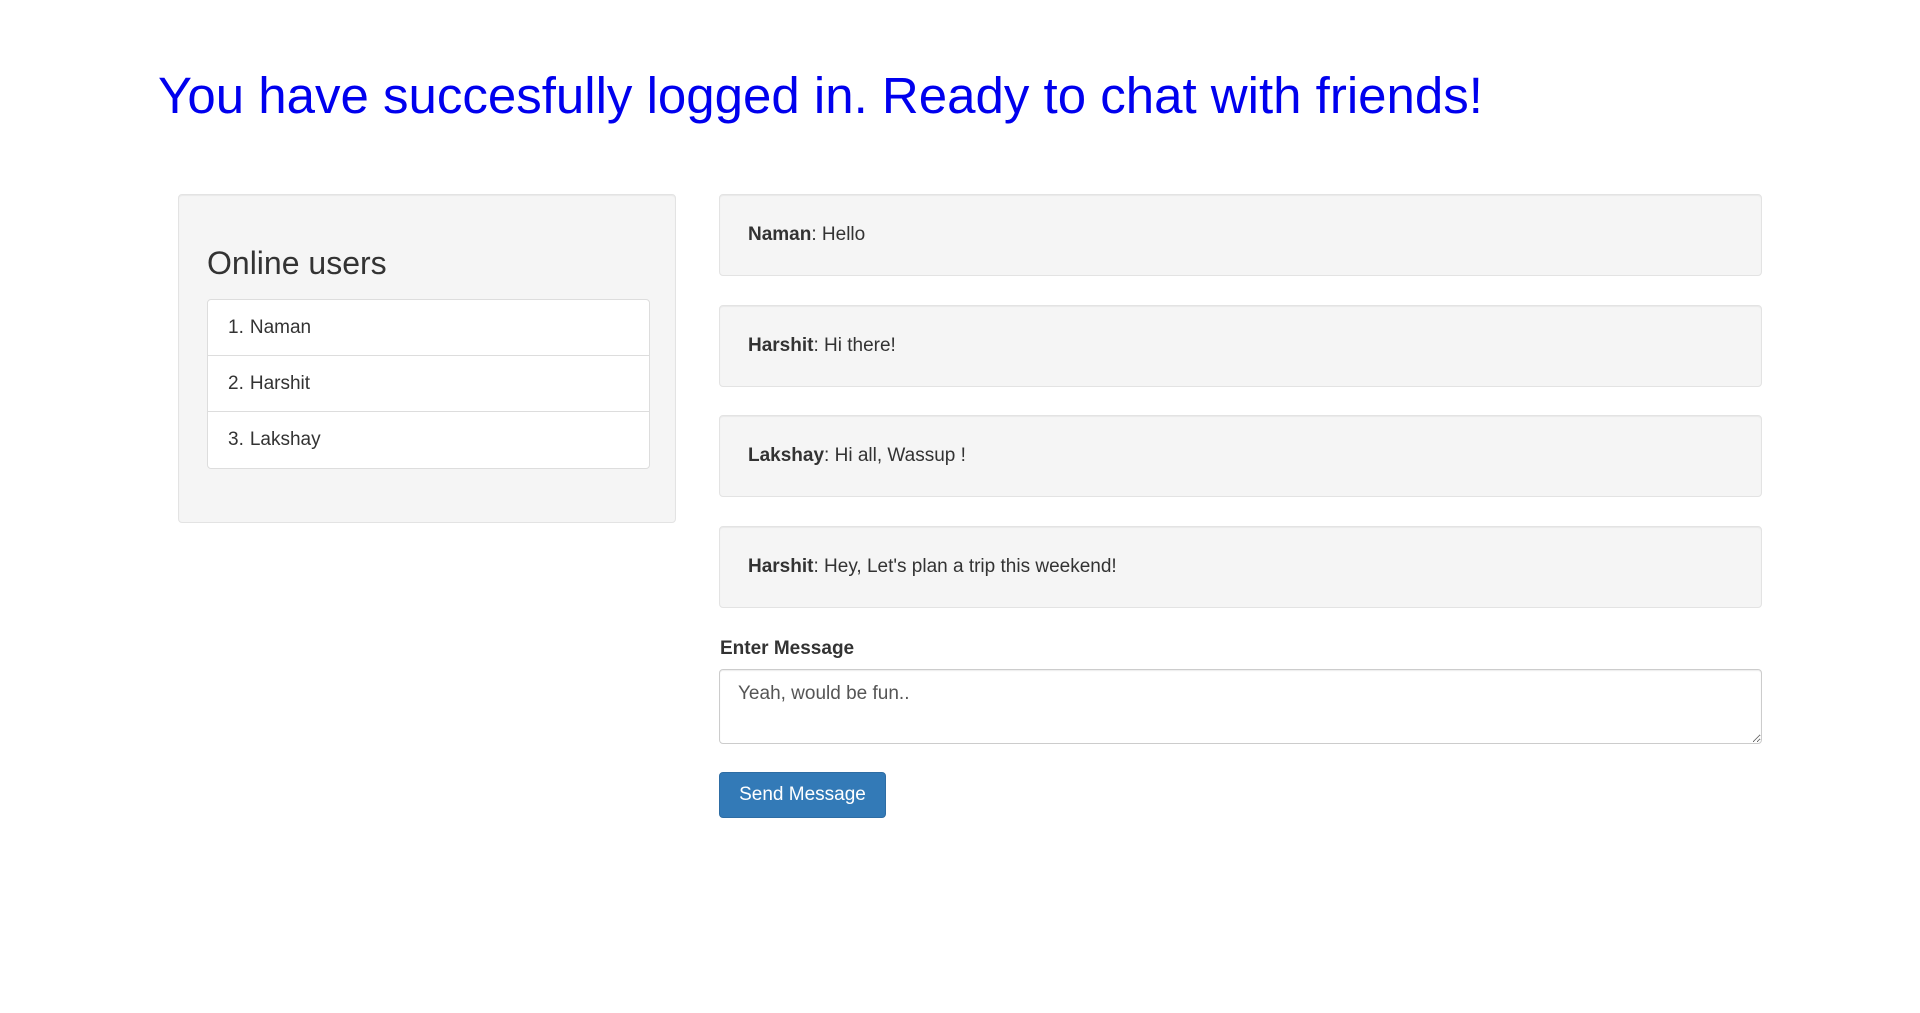  What do you see at coordinates (297, 263) in the screenshot?
I see `online-users-heading: Online users` at bounding box center [297, 263].